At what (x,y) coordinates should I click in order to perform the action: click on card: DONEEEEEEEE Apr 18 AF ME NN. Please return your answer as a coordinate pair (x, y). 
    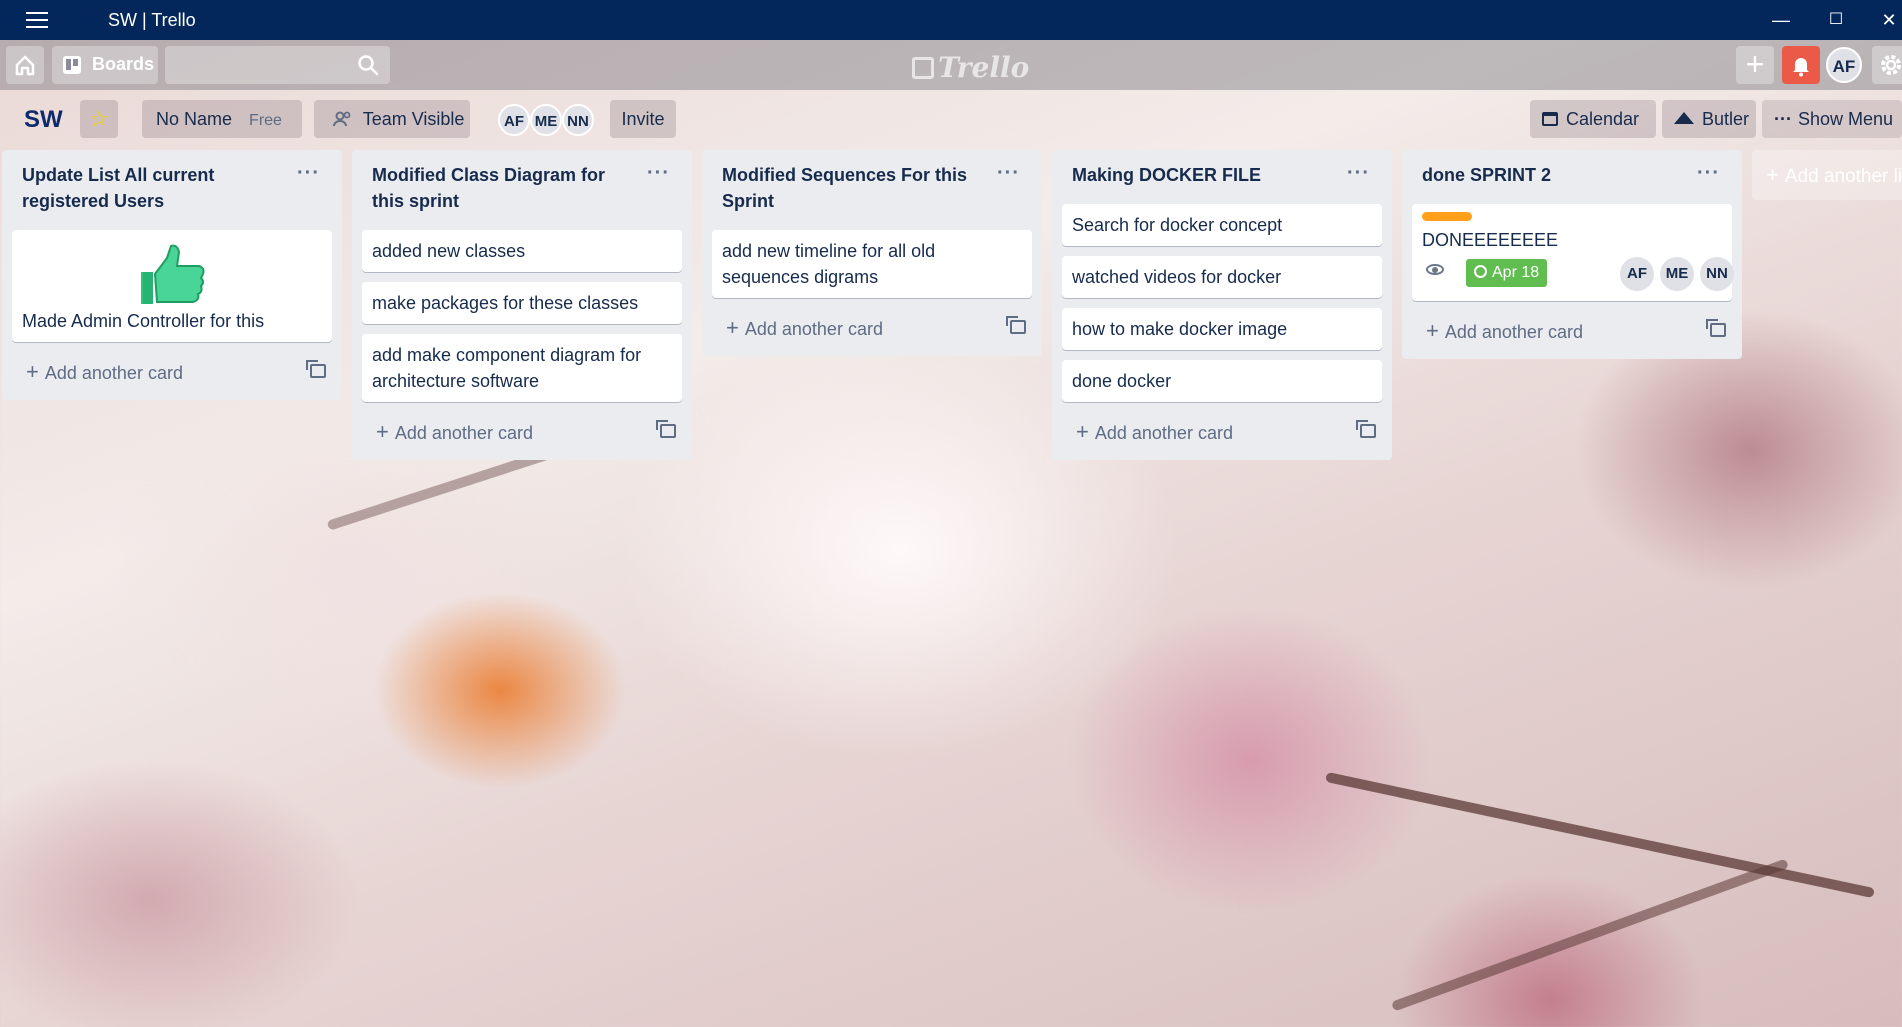
    Looking at the image, I should click on (1573, 252).